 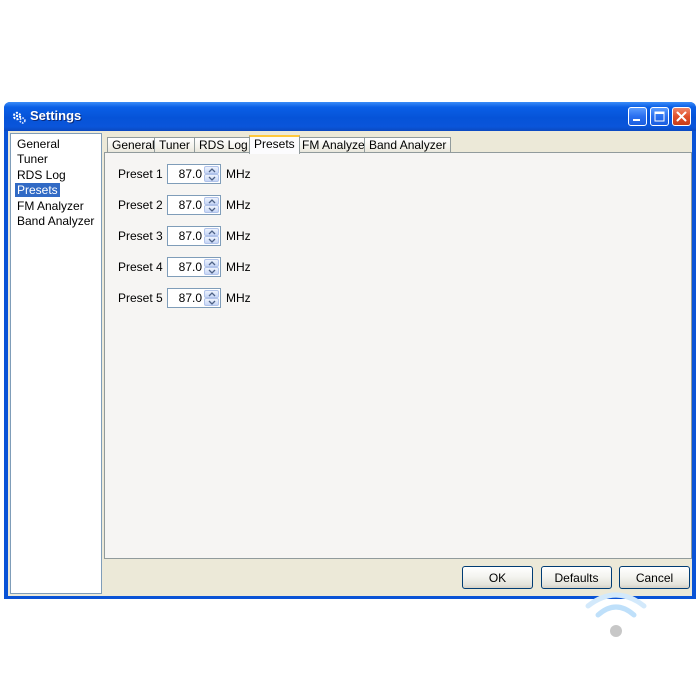 What do you see at coordinates (174, 145) in the screenshot?
I see `tab-tuner: Tuner` at bounding box center [174, 145].